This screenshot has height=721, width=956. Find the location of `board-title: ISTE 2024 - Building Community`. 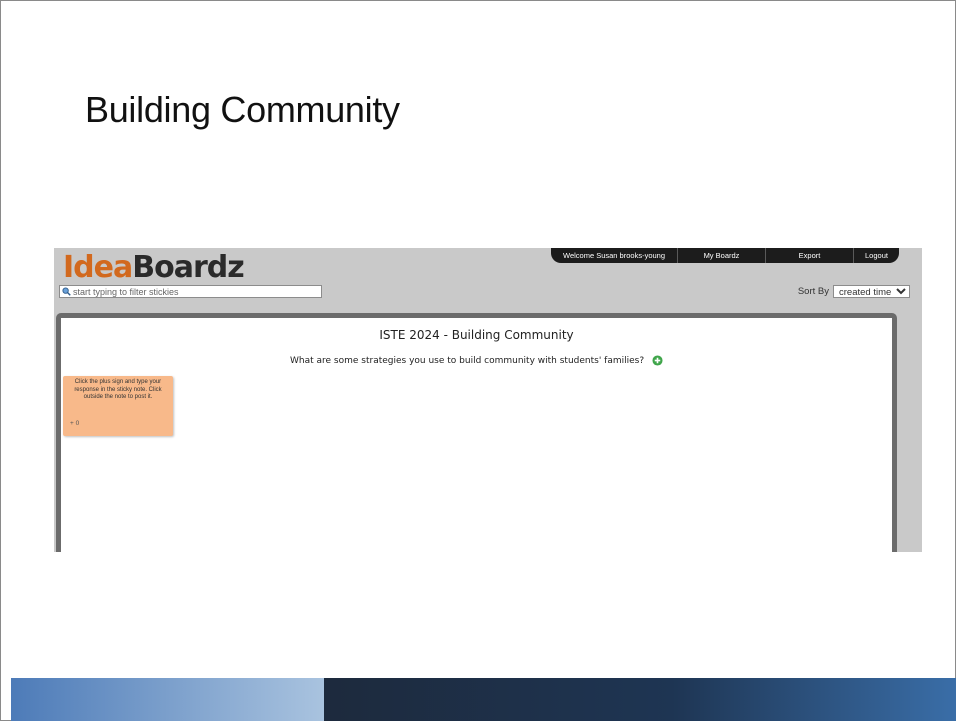

board-title: ISTE 2024 - Building Community is located at coordinates (476, 335).